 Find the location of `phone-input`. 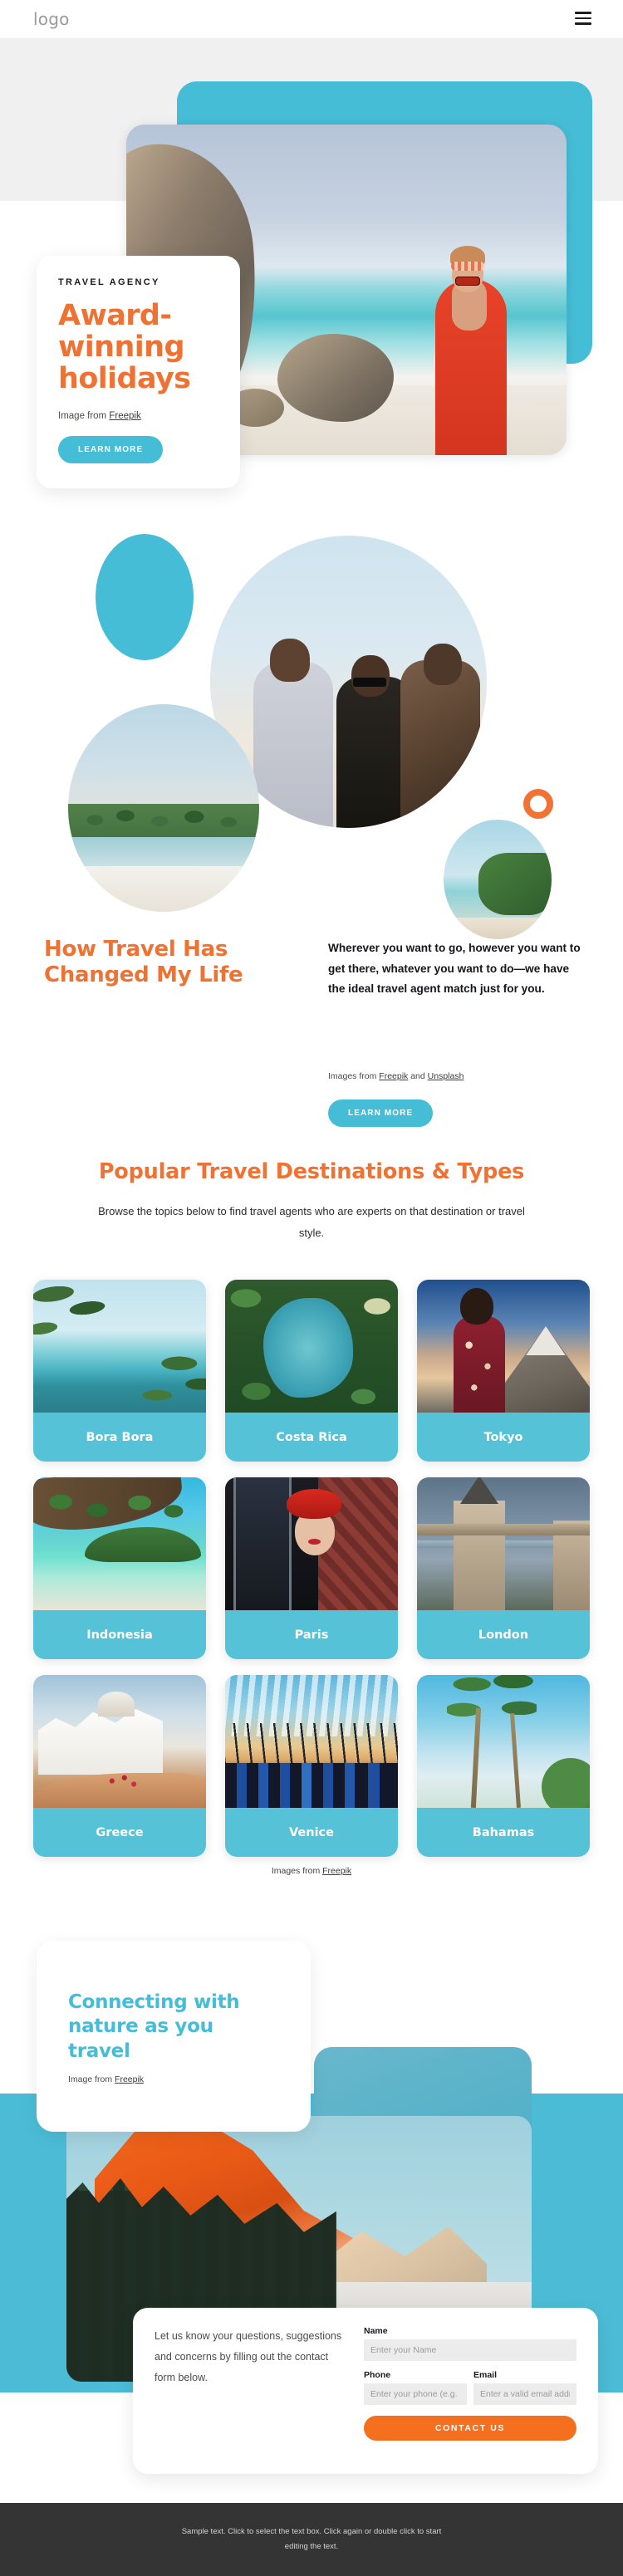

phone-input is located at coordinates (415, 2394).